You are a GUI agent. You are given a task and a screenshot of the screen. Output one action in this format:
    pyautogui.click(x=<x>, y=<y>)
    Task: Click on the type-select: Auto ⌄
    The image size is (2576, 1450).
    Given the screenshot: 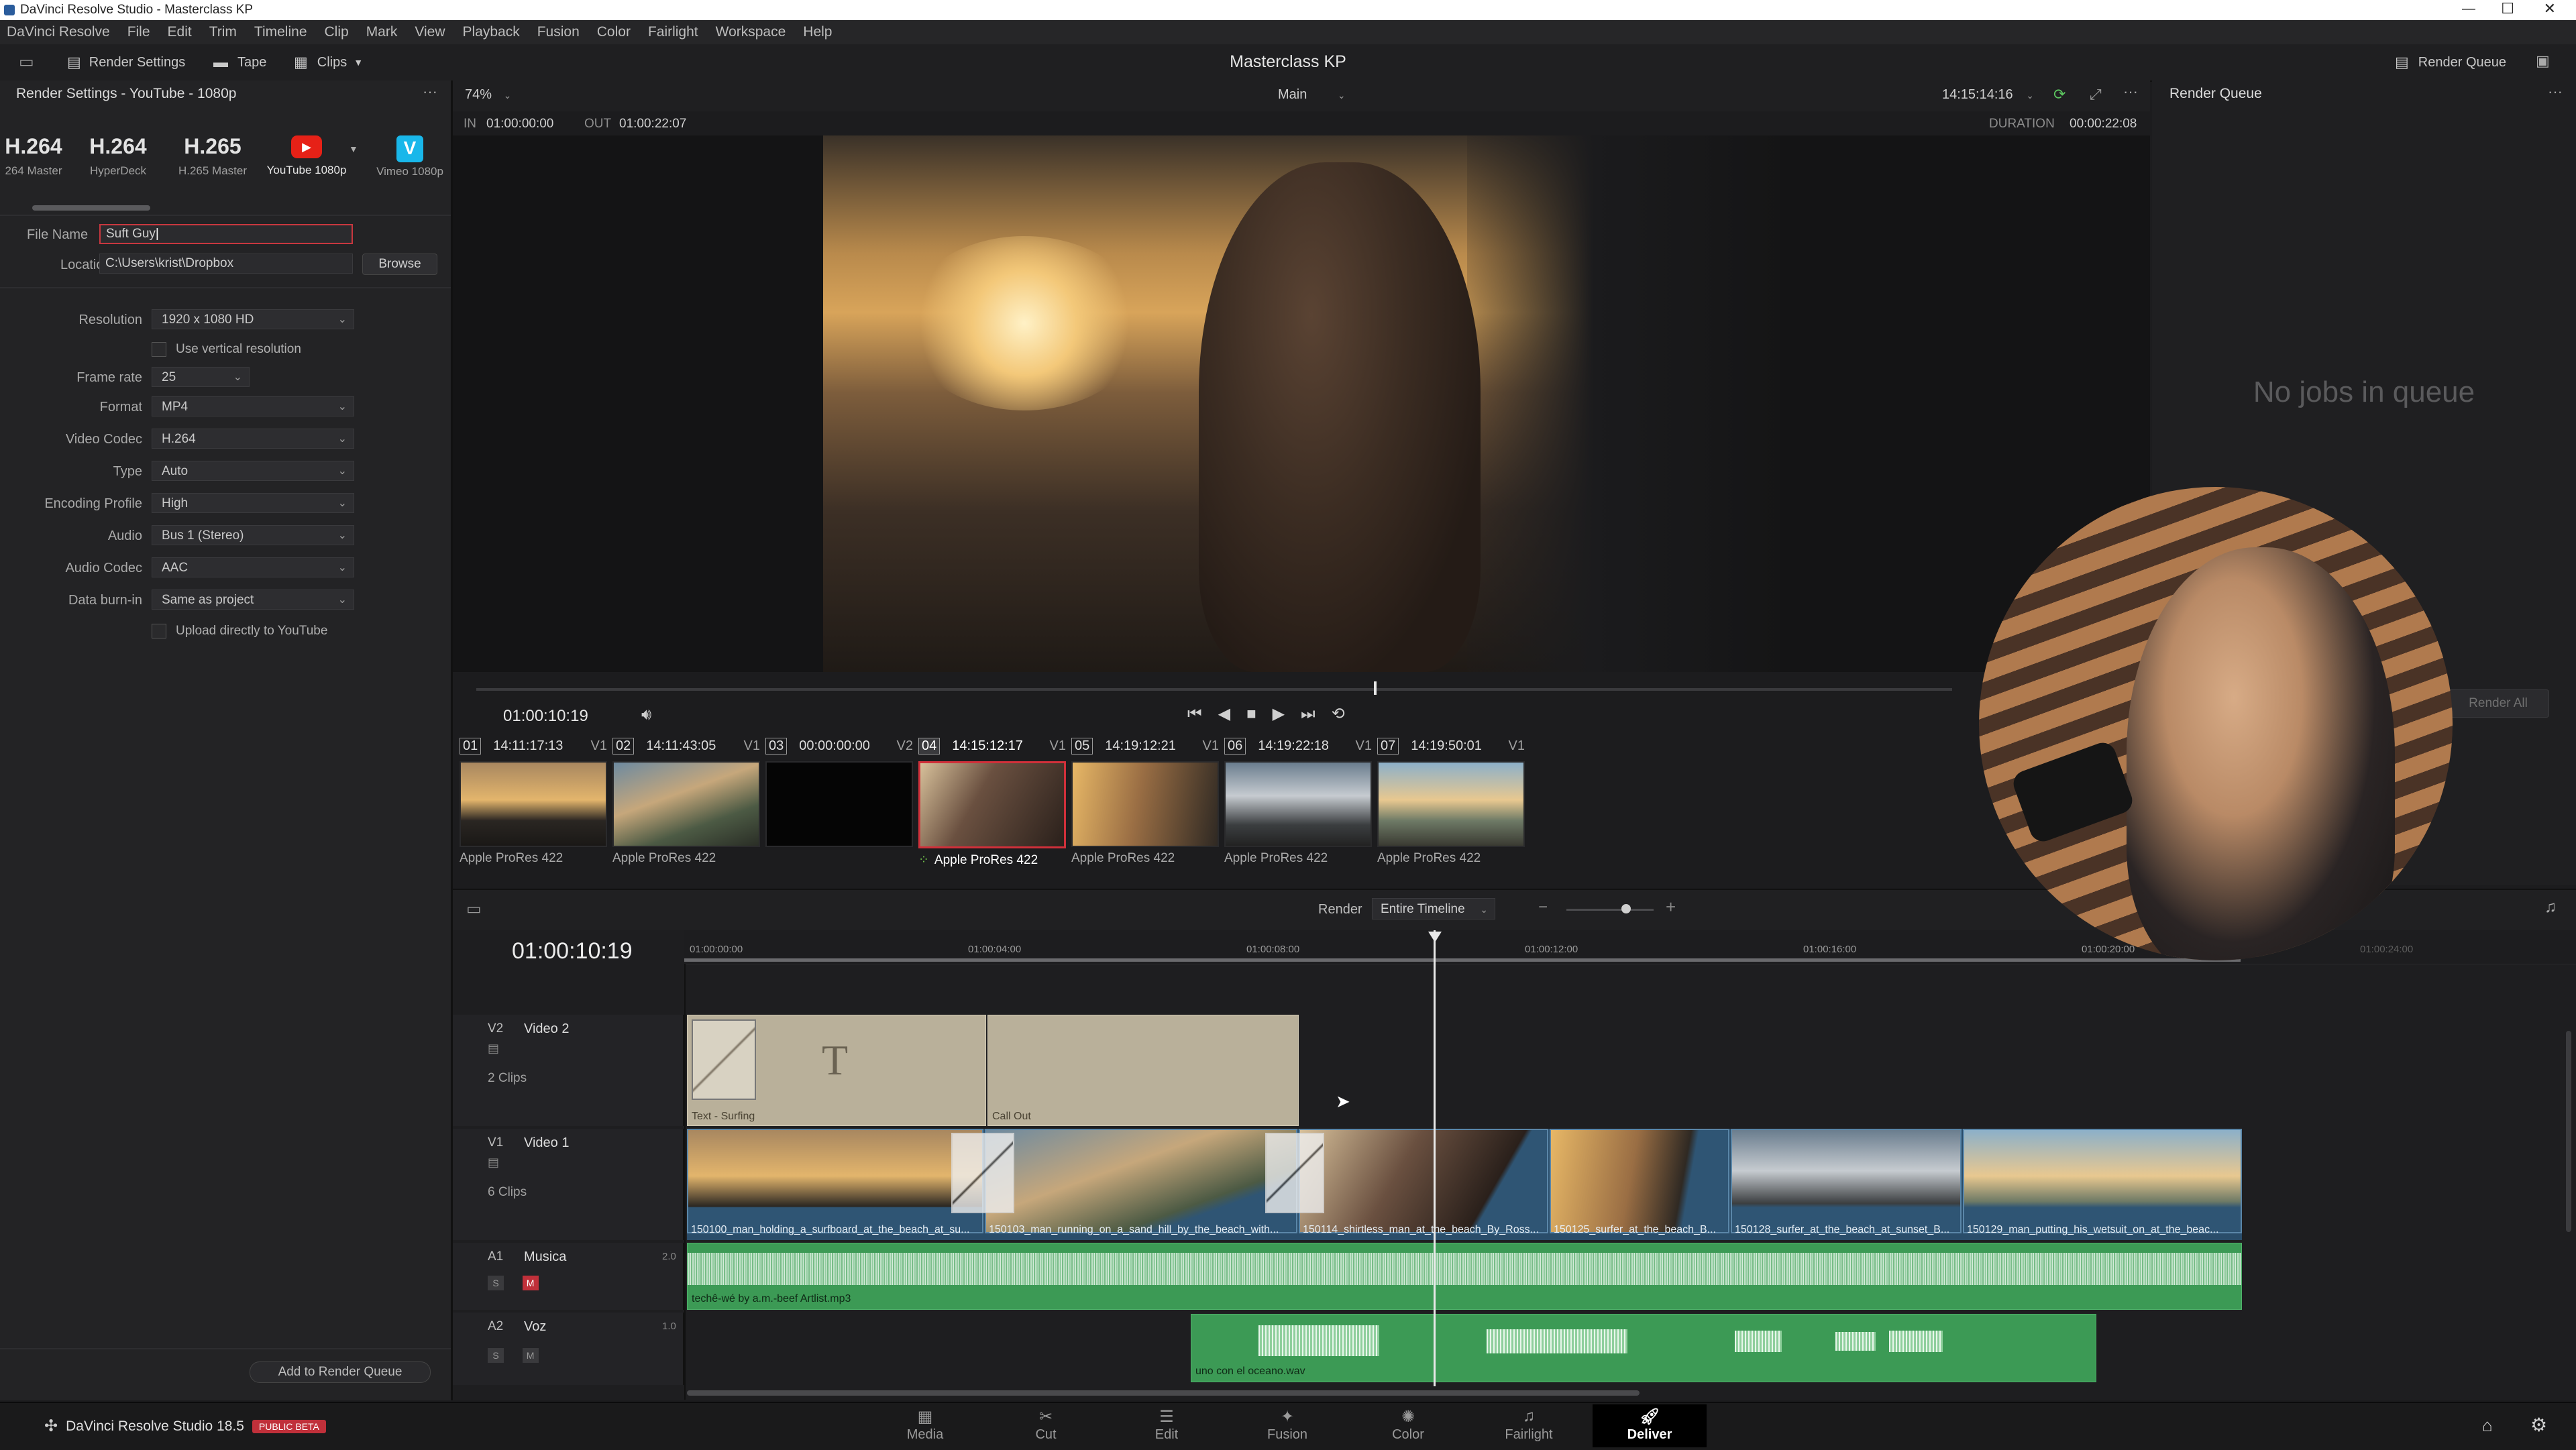 What is the action you would take?
    pyautogui.click(x=253, y=471)
    